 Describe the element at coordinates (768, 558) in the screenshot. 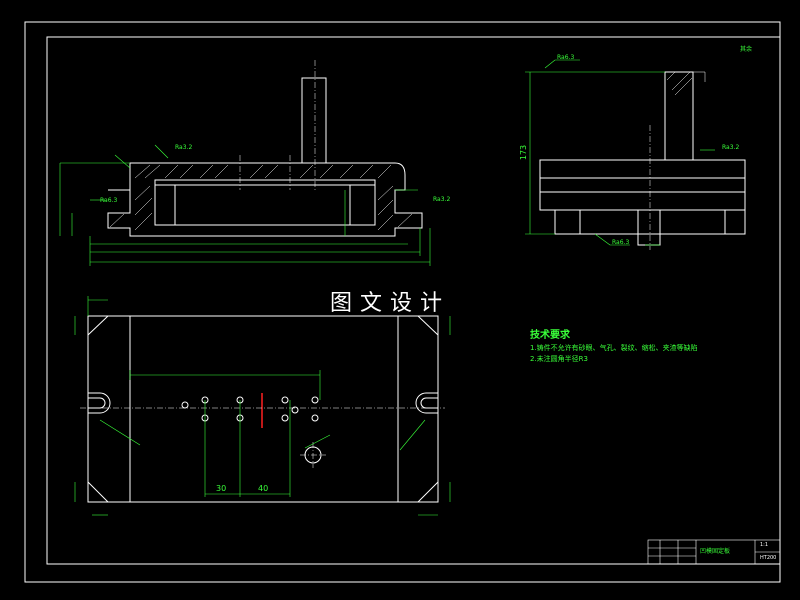

I see `material: HT200` at that location.